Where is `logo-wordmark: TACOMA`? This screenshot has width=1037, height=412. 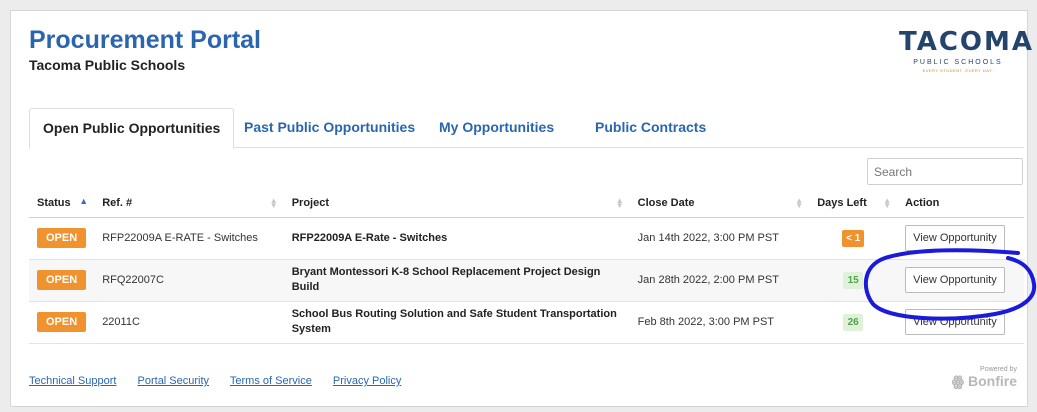 logo-wordmark: TACOMA is located at coordinates (967, 42).